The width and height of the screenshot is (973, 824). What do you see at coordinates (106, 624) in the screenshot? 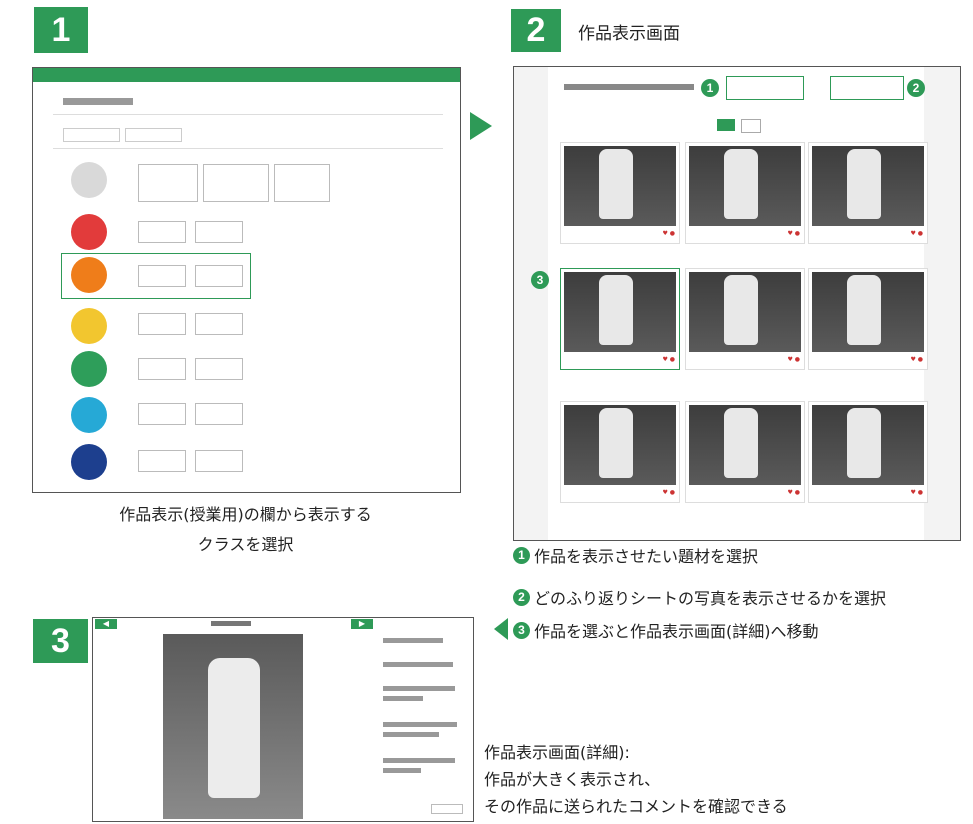
I see `prev-work-button: ◀` at bounding box center [106, 624].